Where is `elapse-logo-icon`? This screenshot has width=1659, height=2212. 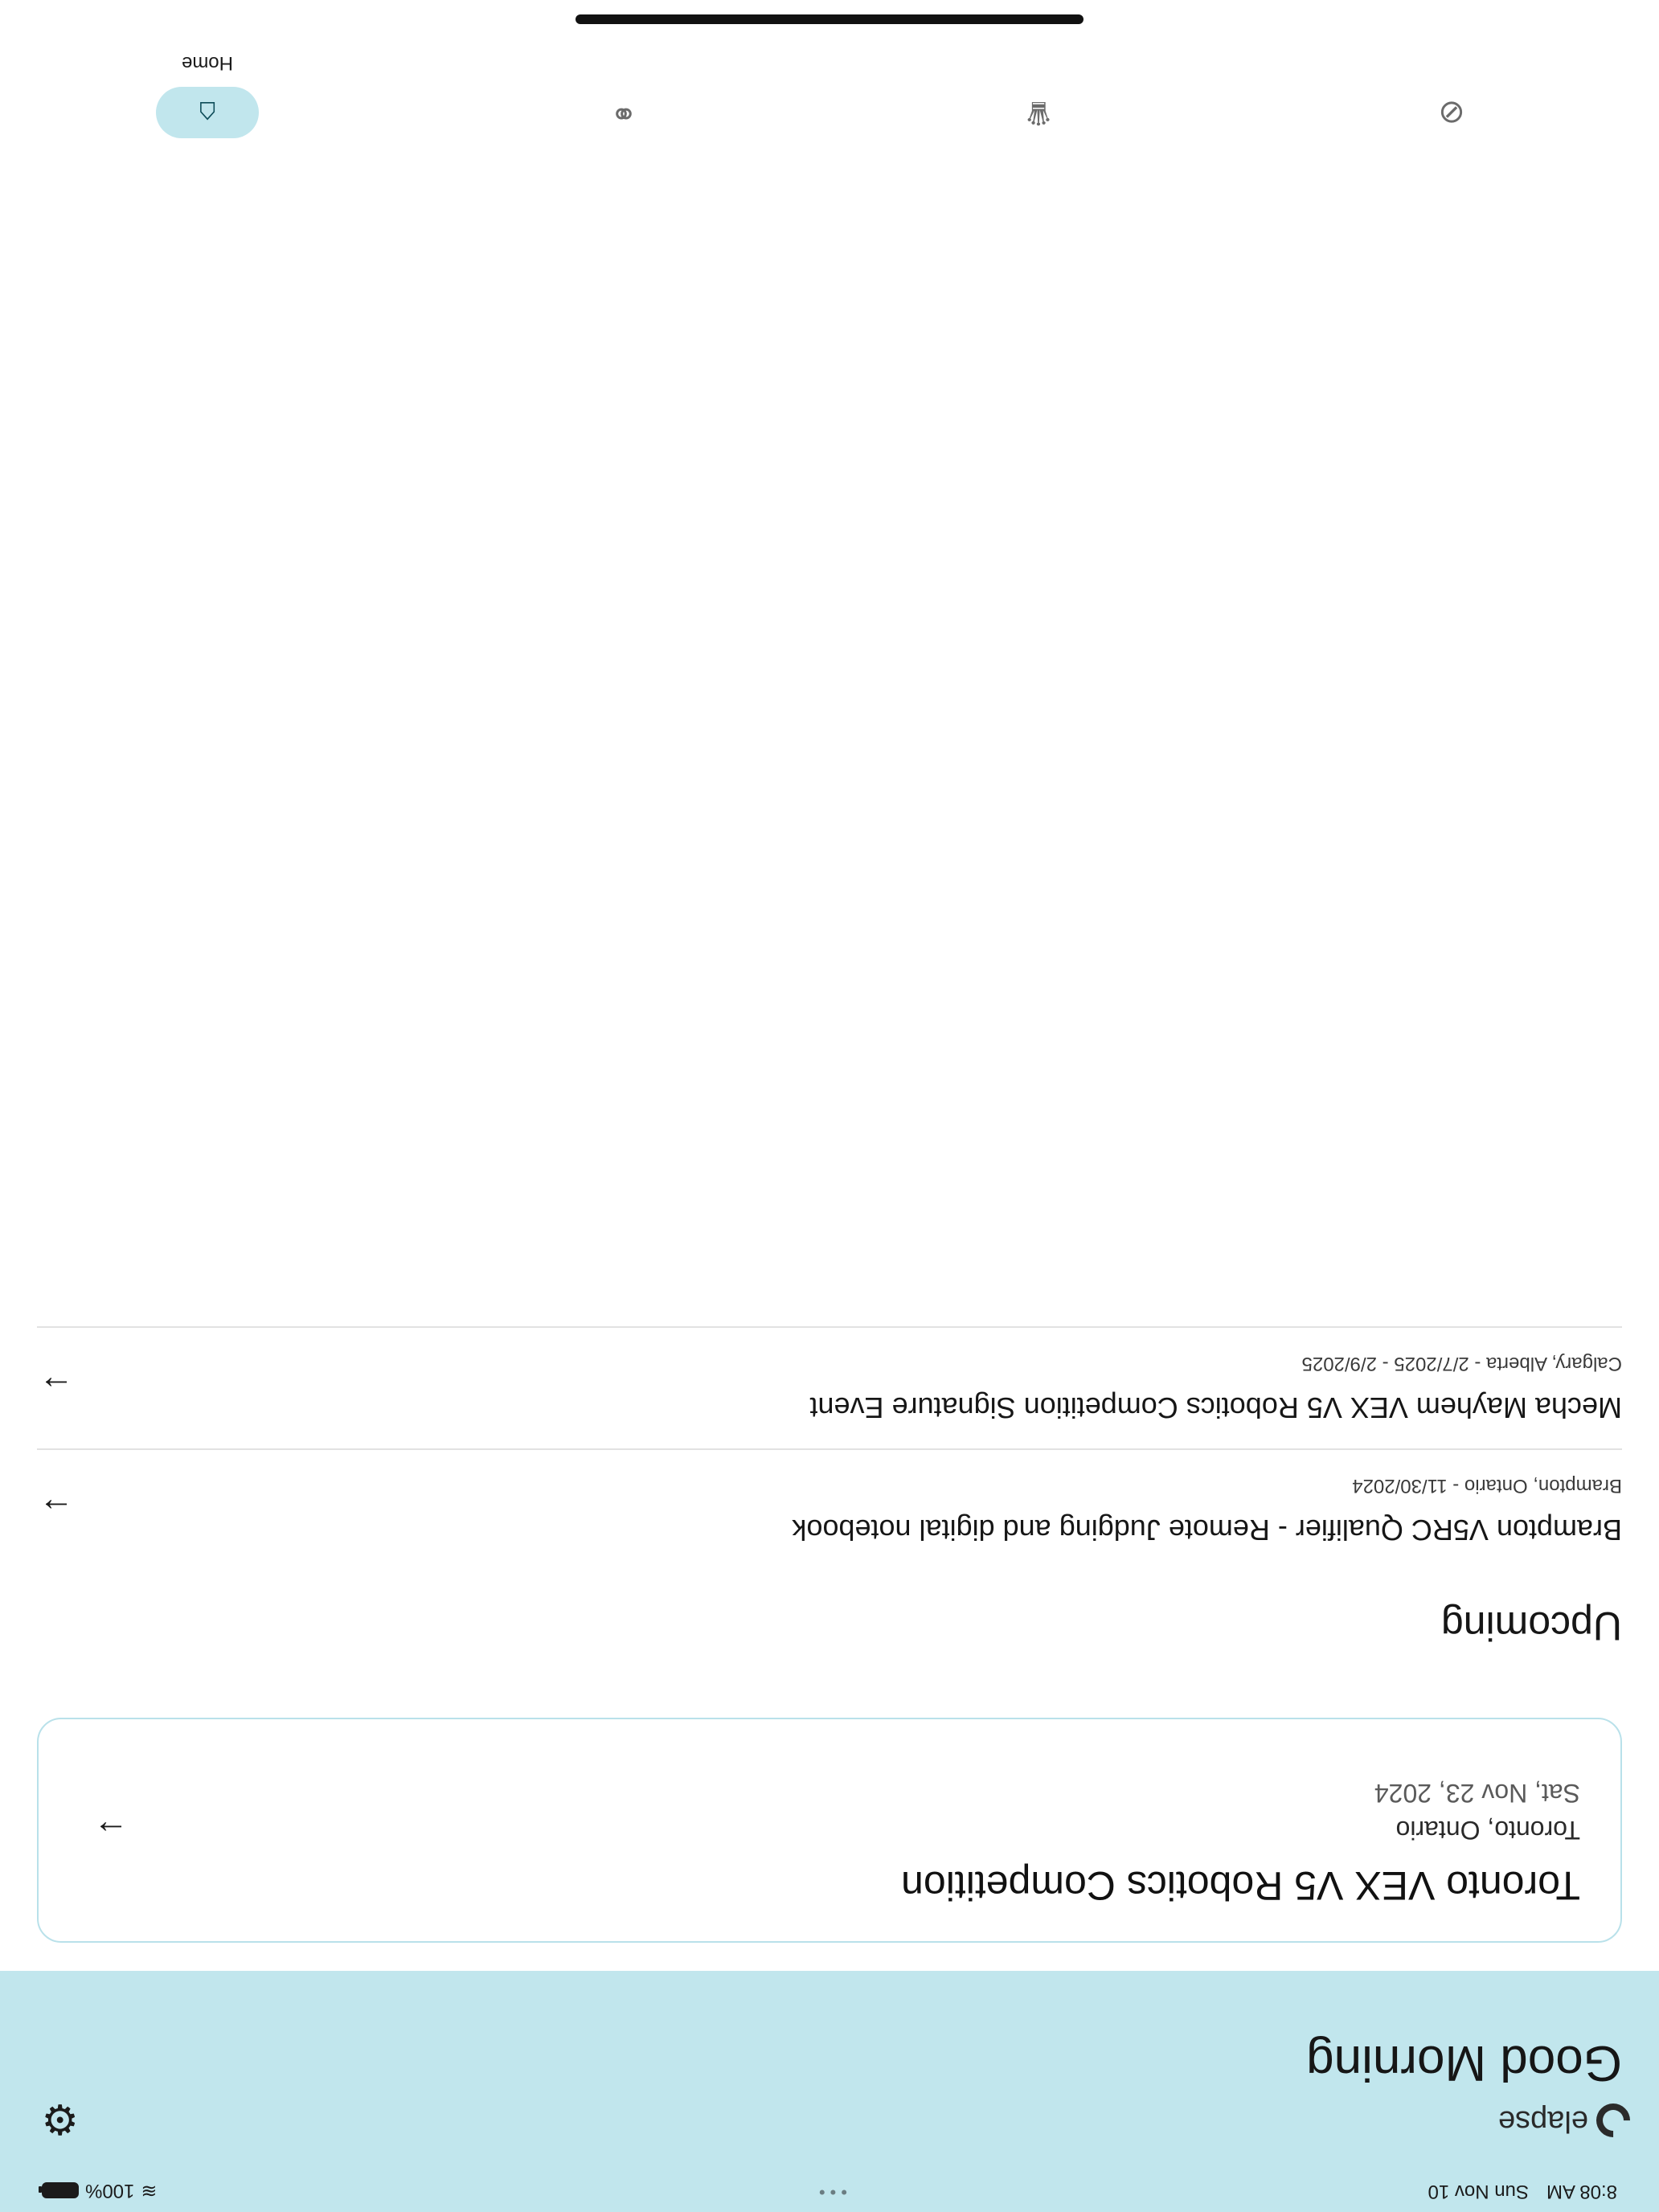 elapse-logo-icon is located at coordinates (1613, 2120).